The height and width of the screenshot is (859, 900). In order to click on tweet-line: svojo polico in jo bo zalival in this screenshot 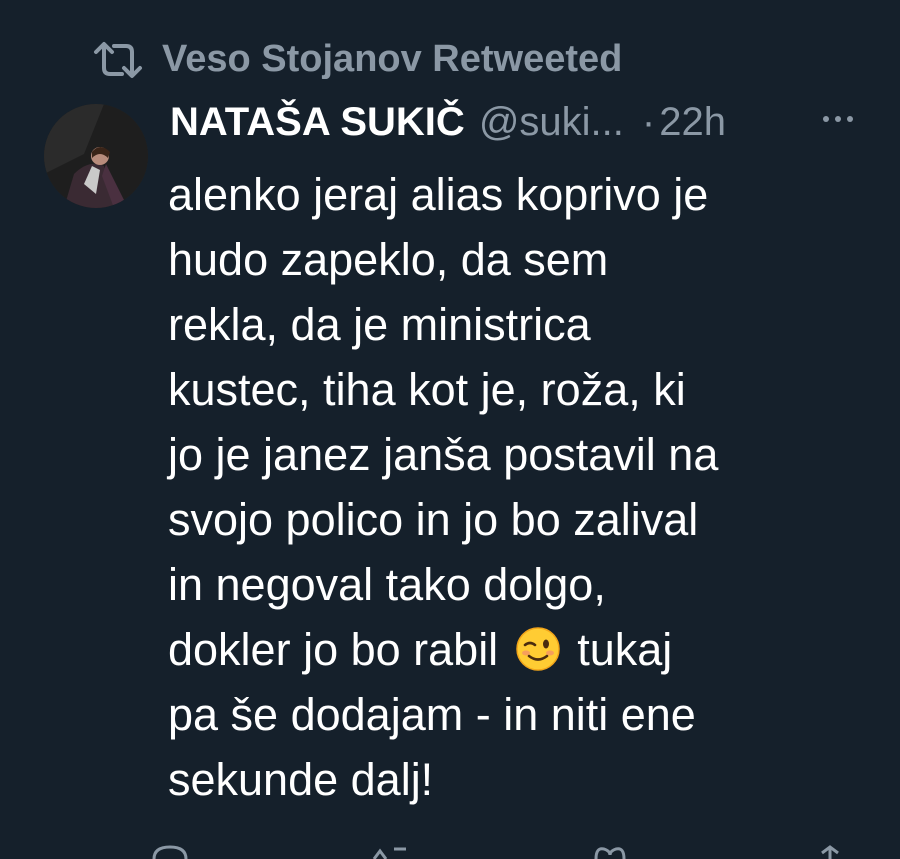, I will do `click(433, 519)`.